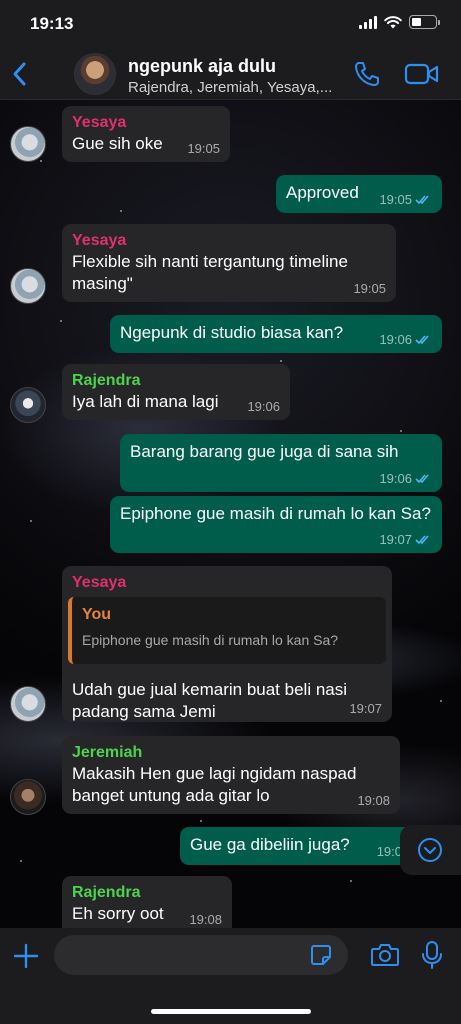  I want to click on clock: 19:13, so click(52, 23).